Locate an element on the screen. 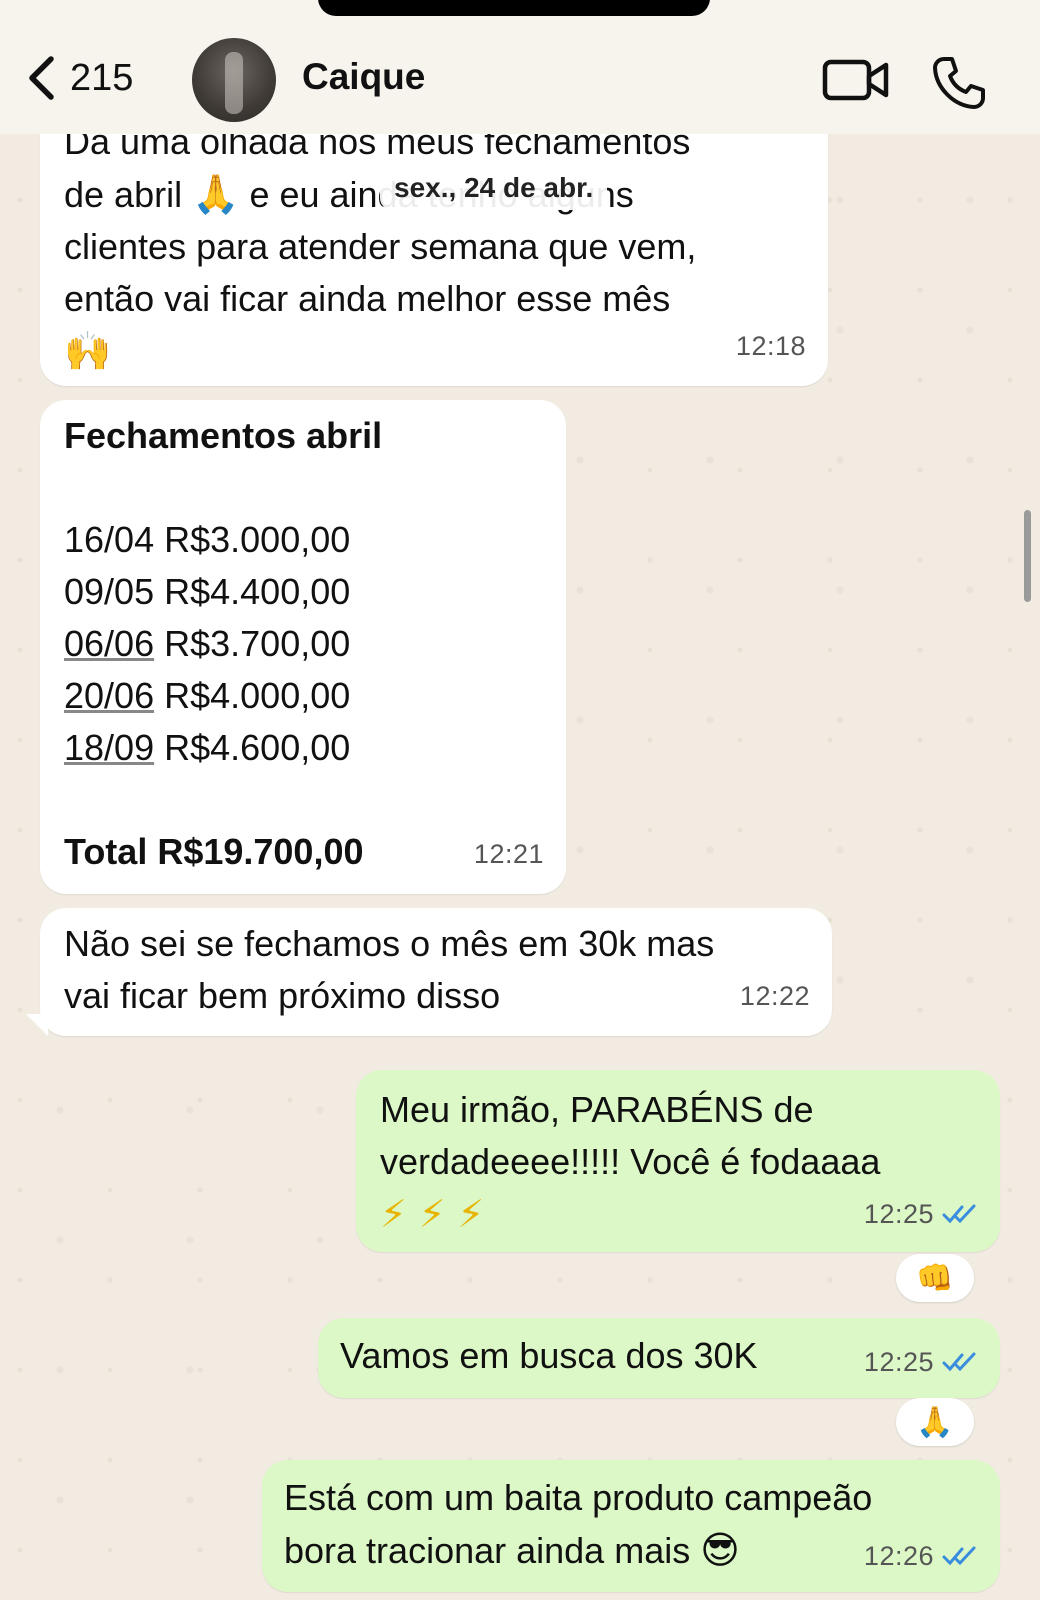 This screenshot has width=1040, height=1600. voice-call-button is located at coordinates (959, 85).